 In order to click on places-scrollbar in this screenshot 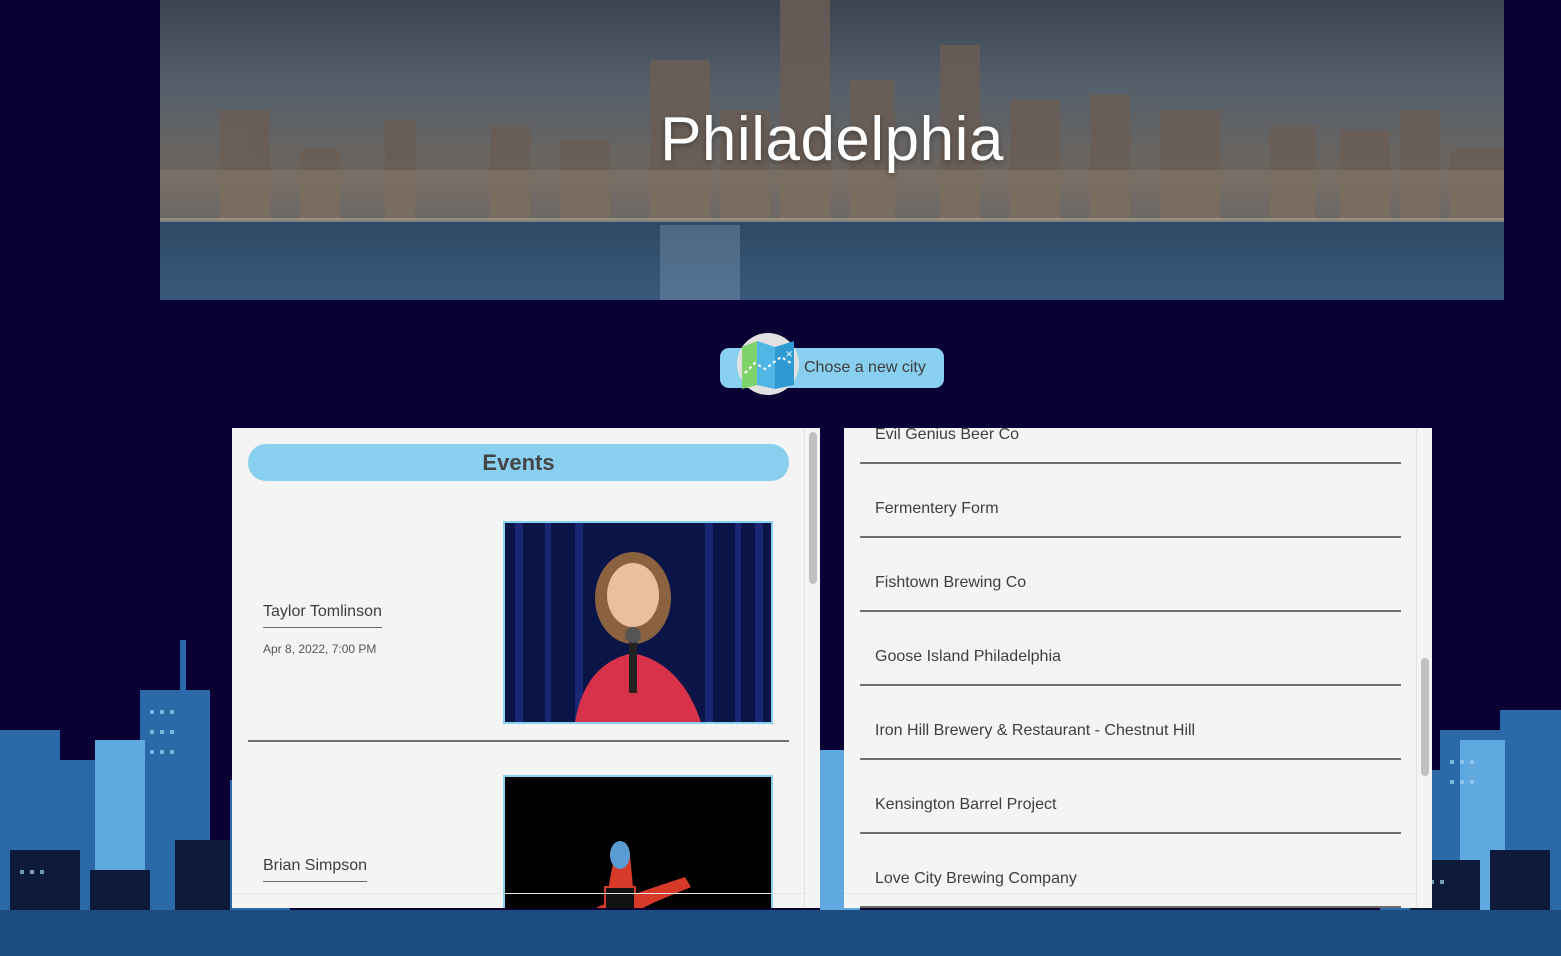, I will do `click(1424, 668)`.